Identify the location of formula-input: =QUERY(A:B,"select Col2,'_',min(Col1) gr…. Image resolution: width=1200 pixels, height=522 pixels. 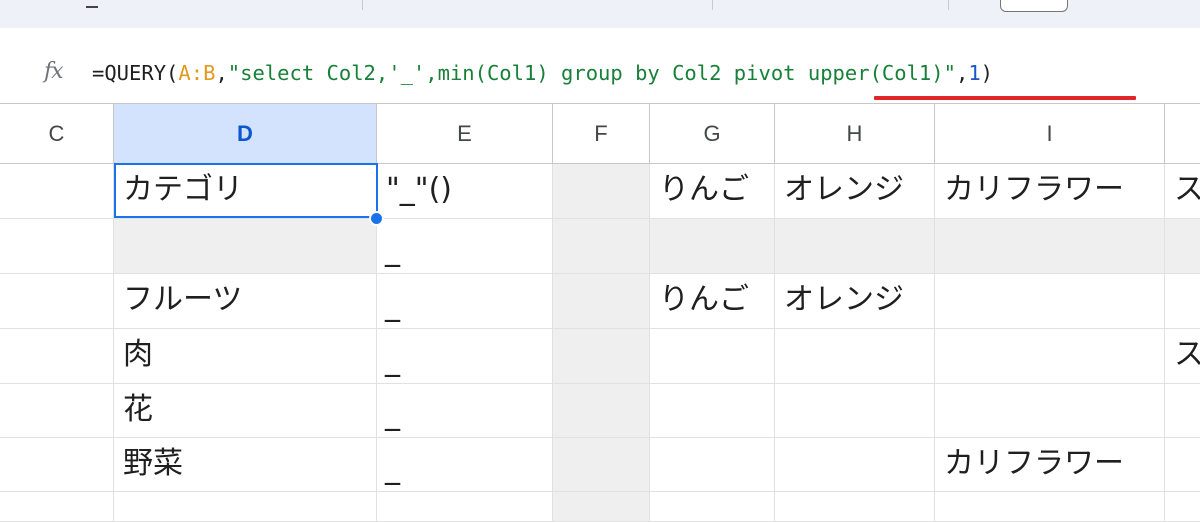
(542, 73).